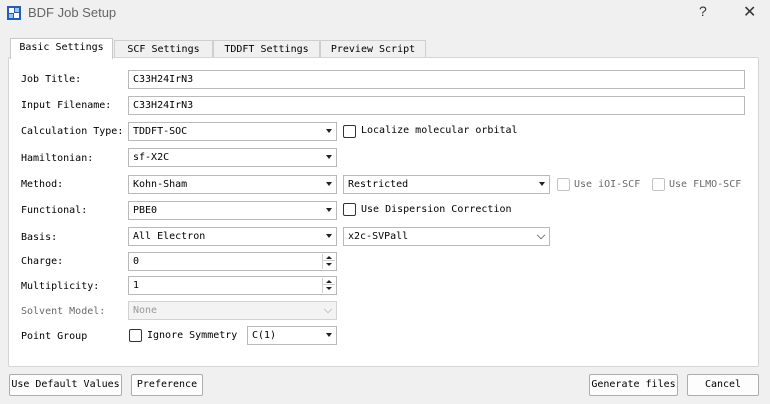 This screenshot has height=404, width=770. Describe the element at coordinates (61, 48) in the screenshot. I see `tab-basic-settings: Basic Settings` at that location.